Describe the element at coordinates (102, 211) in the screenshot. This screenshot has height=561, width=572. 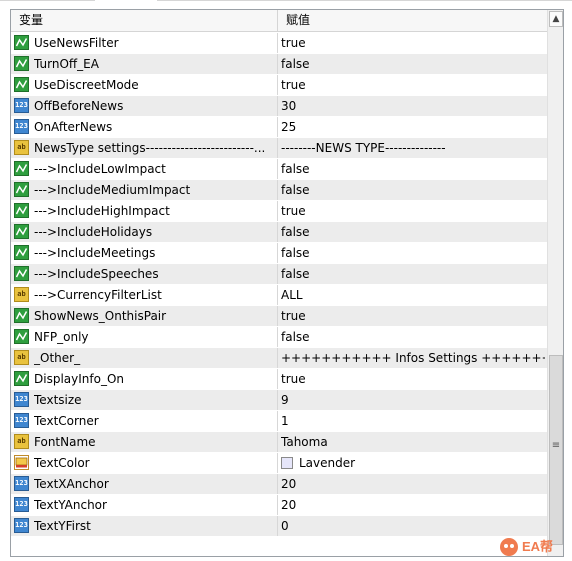
I see `parameter-name: --->IncludeHighImpact` at that location.